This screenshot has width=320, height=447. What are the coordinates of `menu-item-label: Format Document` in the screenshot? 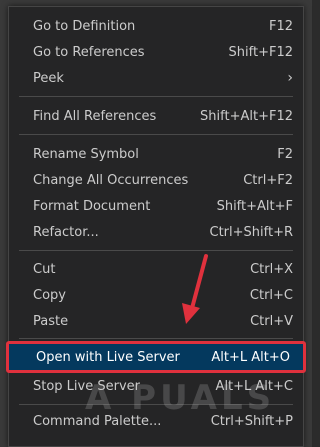 It's located at (92, 206).